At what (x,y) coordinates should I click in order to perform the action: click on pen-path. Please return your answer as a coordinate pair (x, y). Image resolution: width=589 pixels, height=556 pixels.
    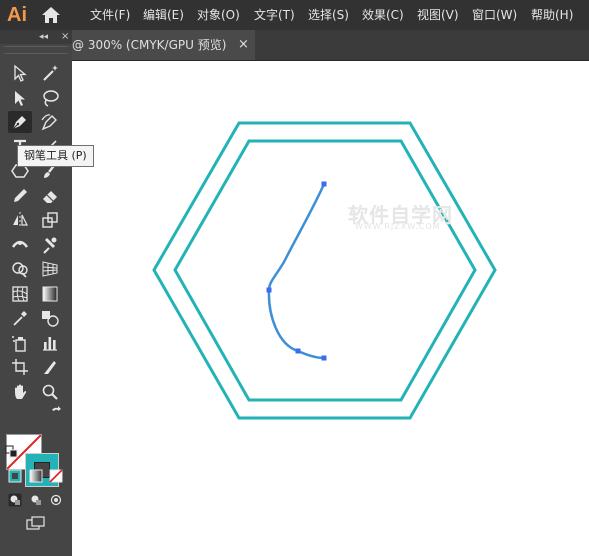
    Looking at the image, I should click on (296, 271).